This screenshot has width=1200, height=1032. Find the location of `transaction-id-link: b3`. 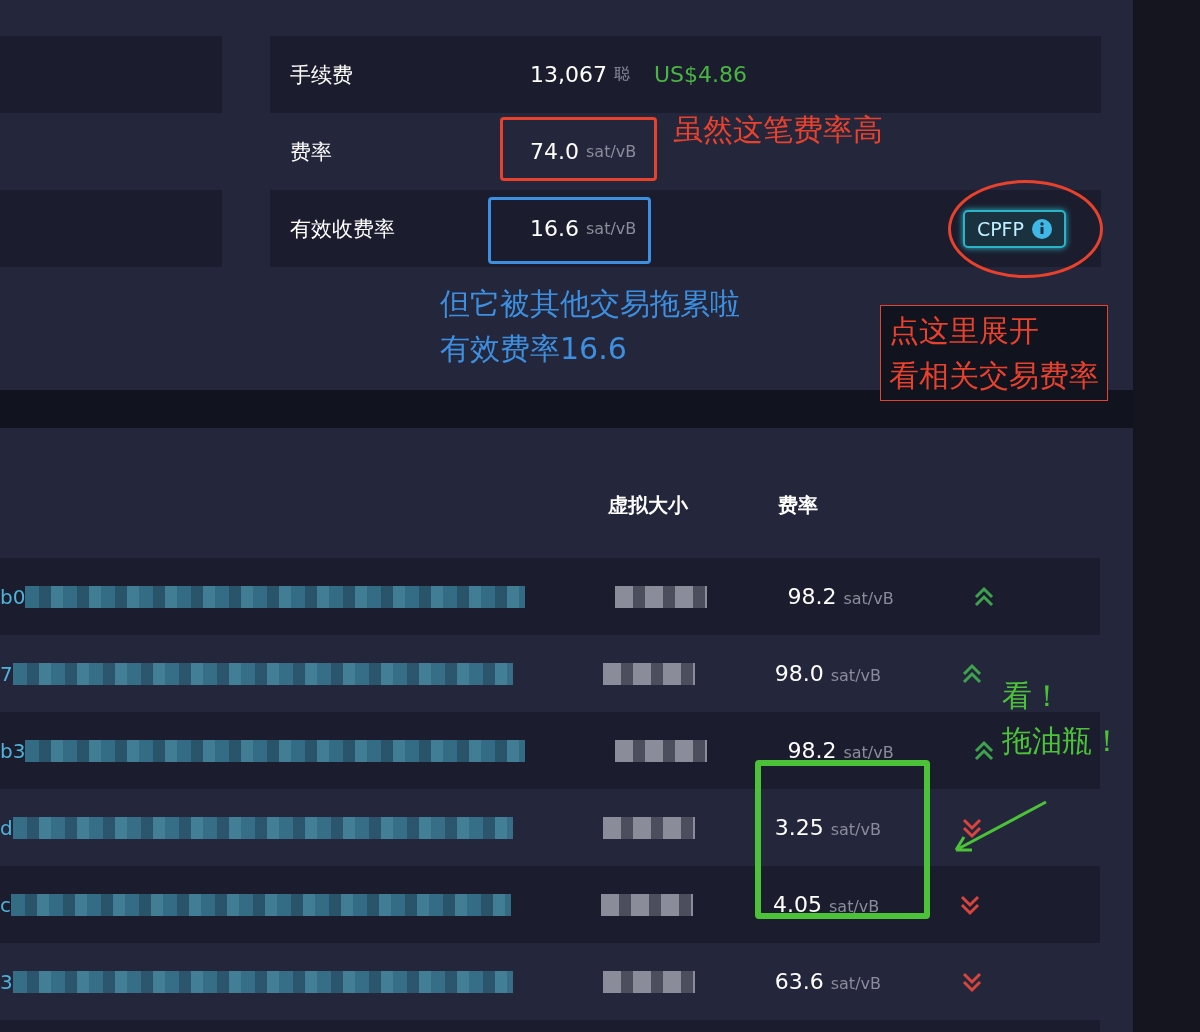

transaction-id-link: b3 is located at coordinates (13, 750).